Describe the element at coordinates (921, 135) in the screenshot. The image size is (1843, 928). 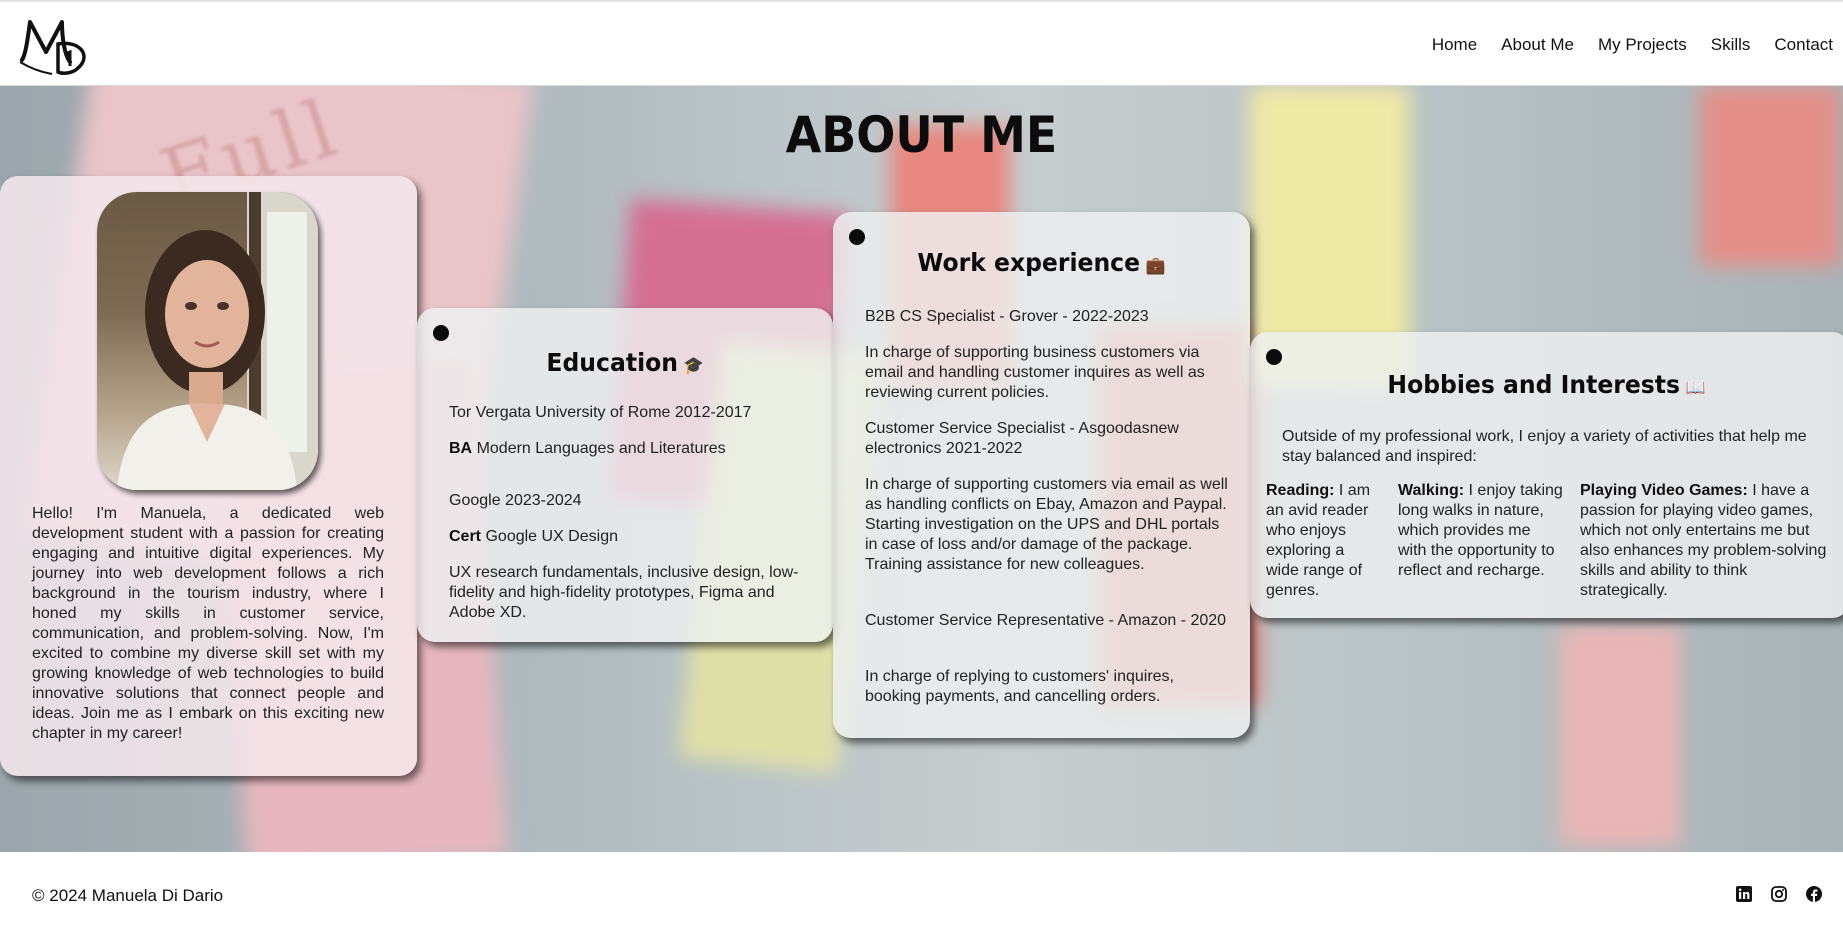
I see `page-title: About me` at that location.